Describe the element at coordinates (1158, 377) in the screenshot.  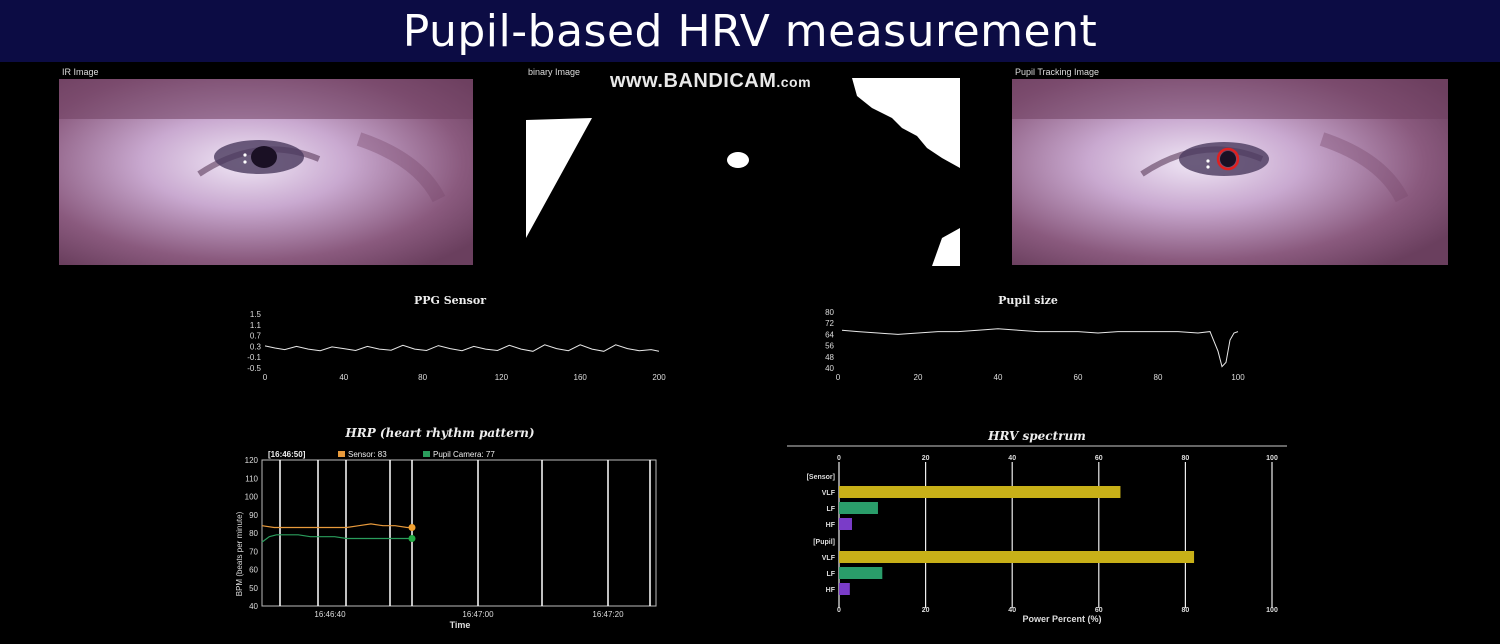
I see `psz-xtick-label: 80` at that location.